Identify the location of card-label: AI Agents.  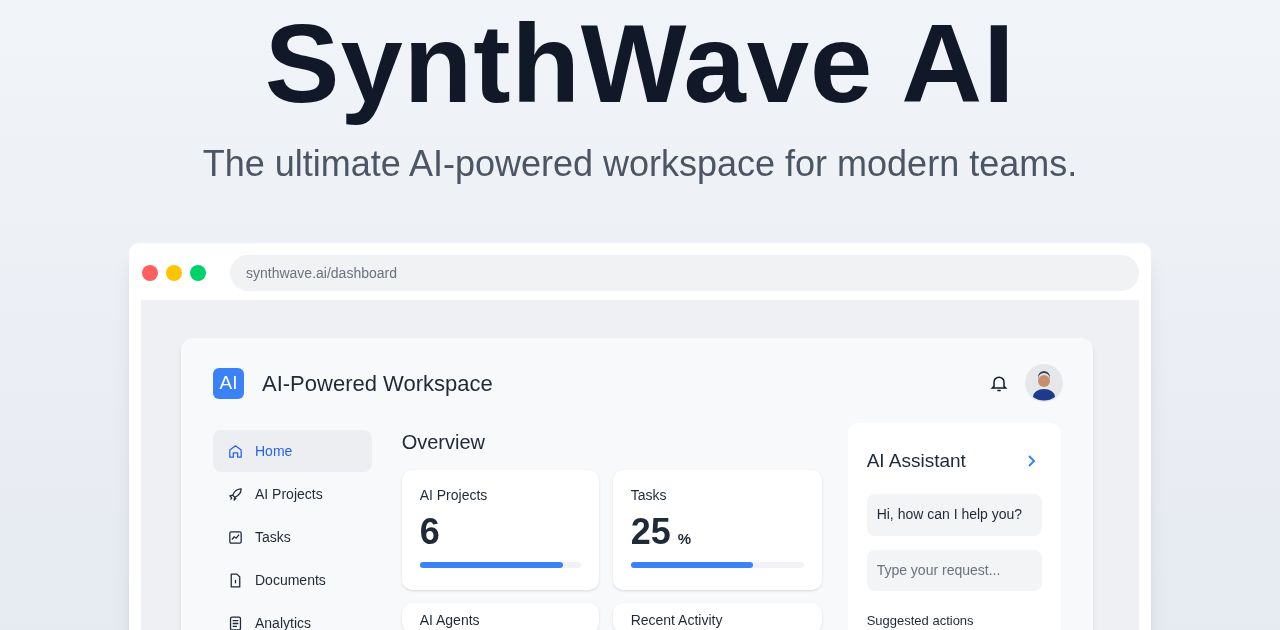
(450, 620).